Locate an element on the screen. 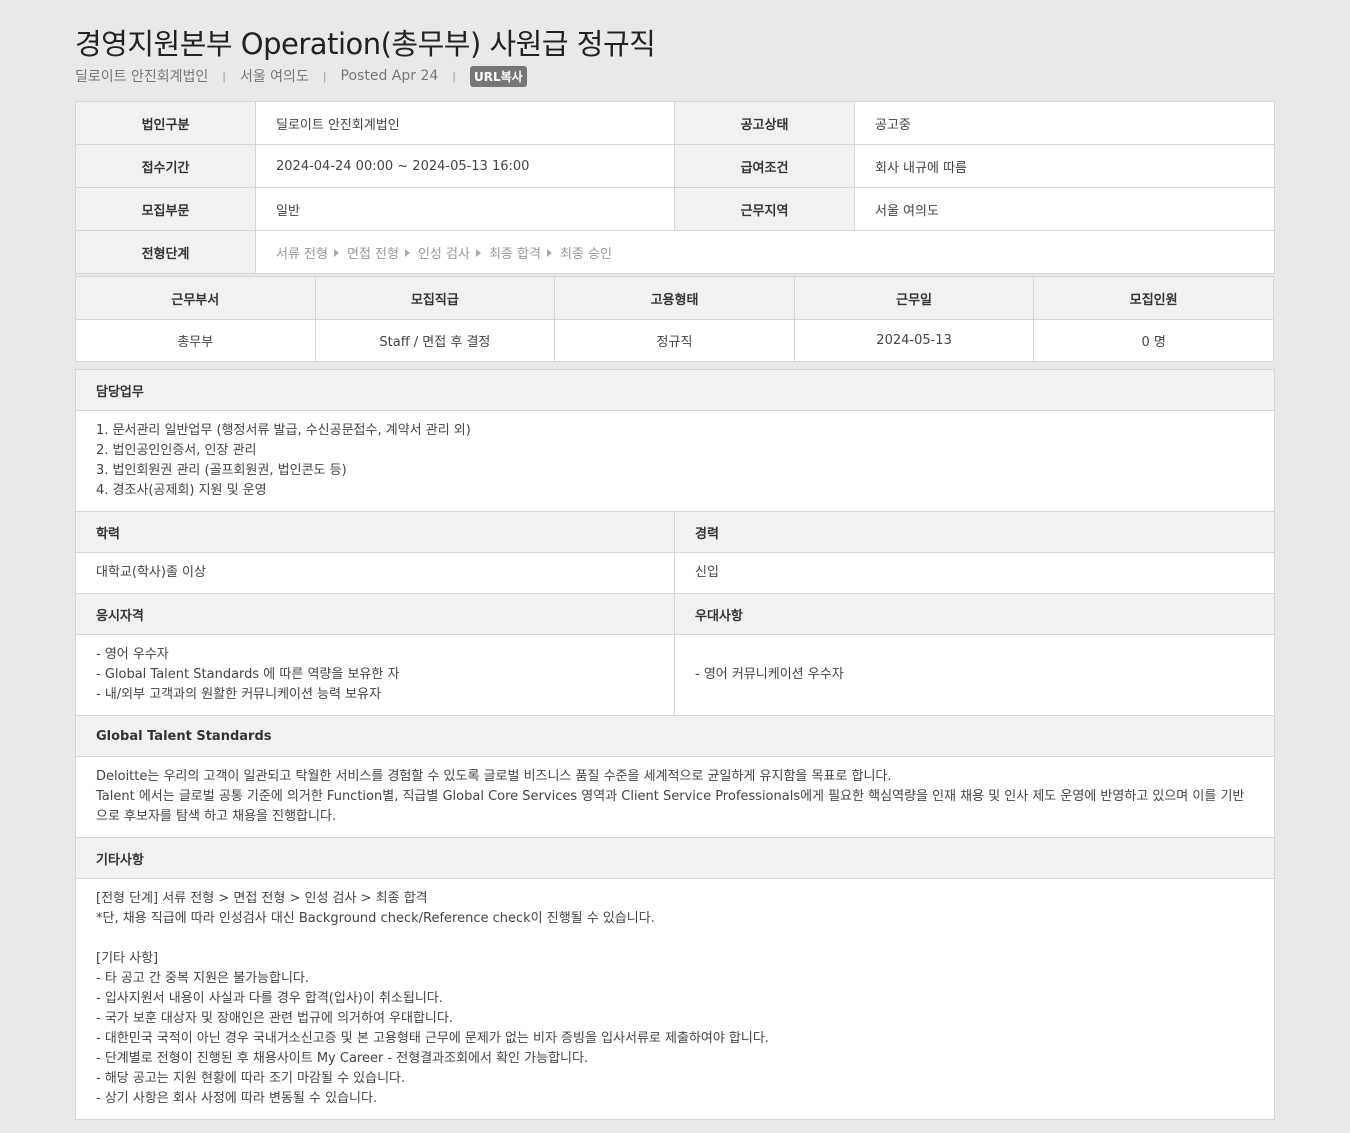 The image size is (1350, 1133). misc-line: - 상기 사항은 회사 사정에 따라 변동될 수 있습니다. is located at coordinates (237, 1098).